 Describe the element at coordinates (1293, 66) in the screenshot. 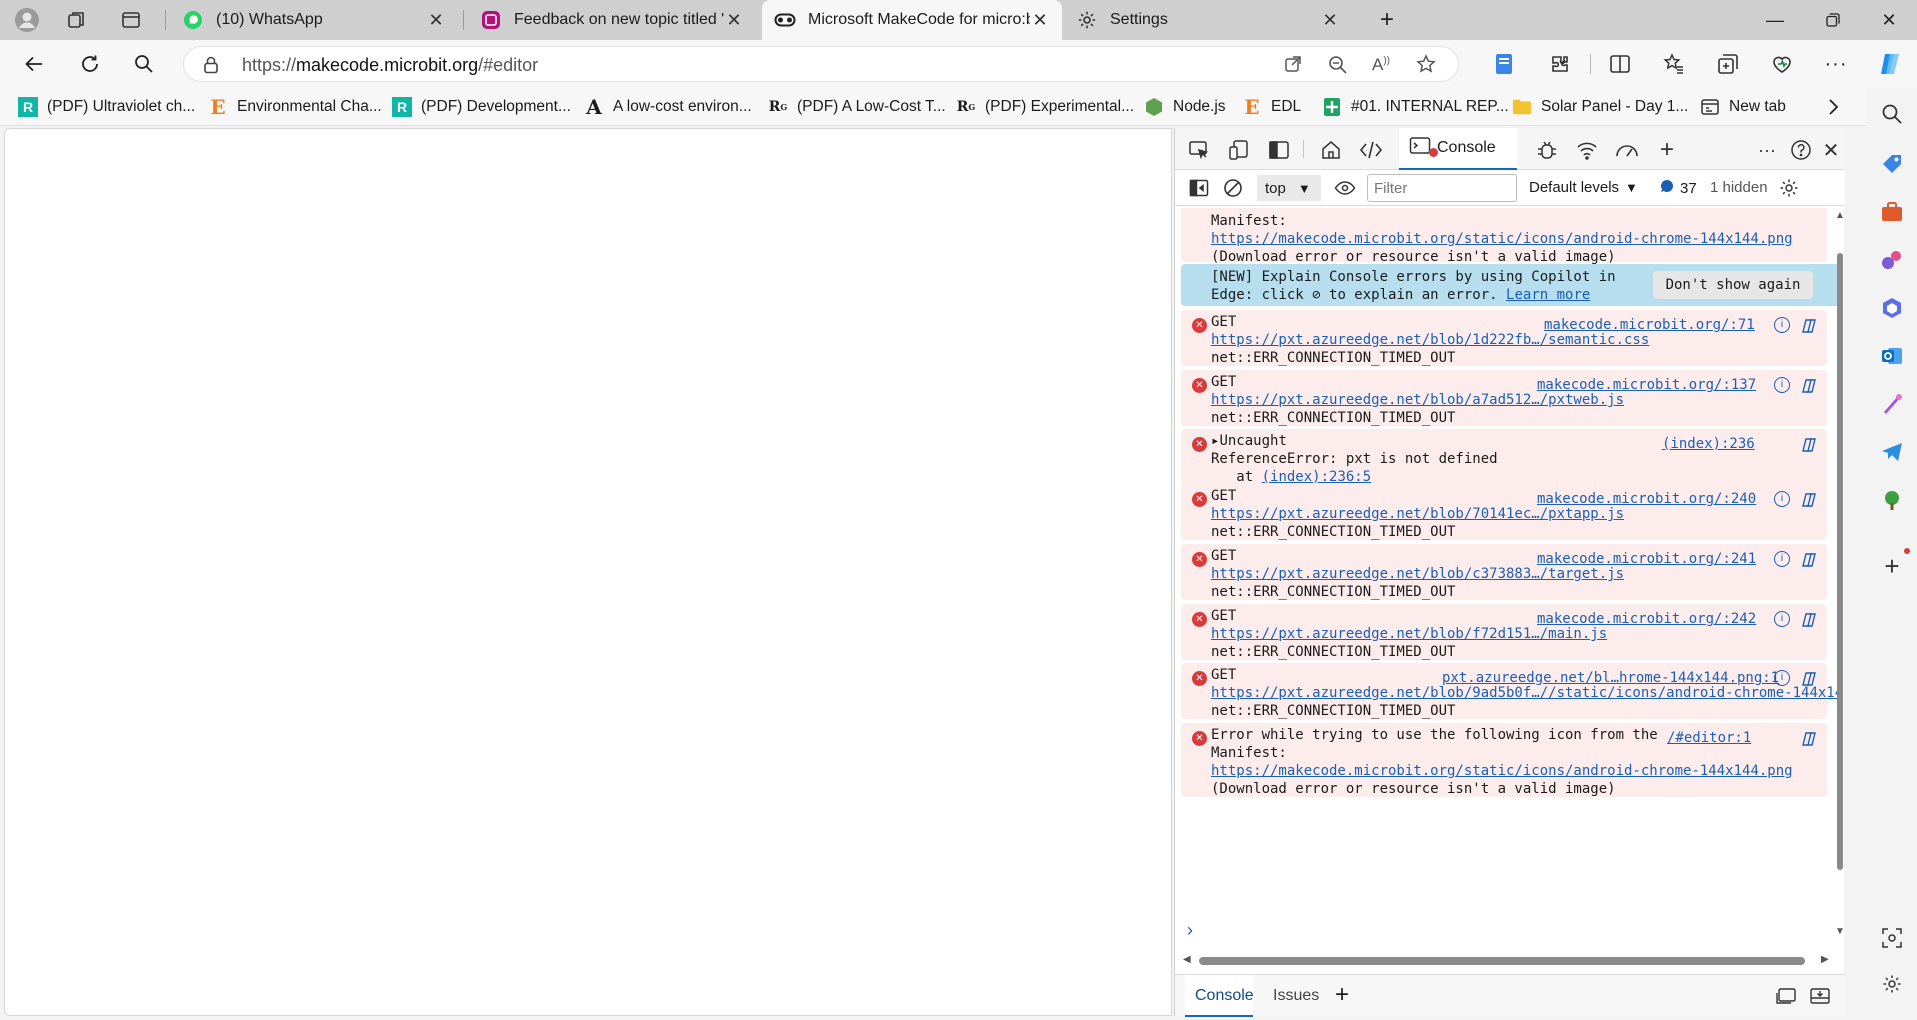

I see `open-in-app-icon` at that location.